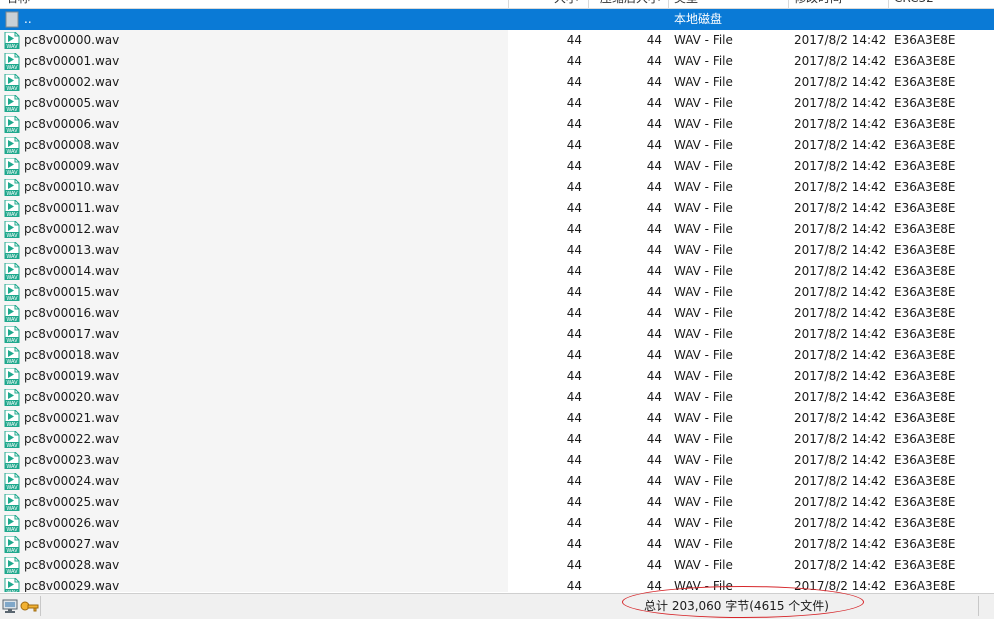 This screenshot has height=619, width=994. I want to click on file-name: pc8v00022.wav, so click(72, 439).